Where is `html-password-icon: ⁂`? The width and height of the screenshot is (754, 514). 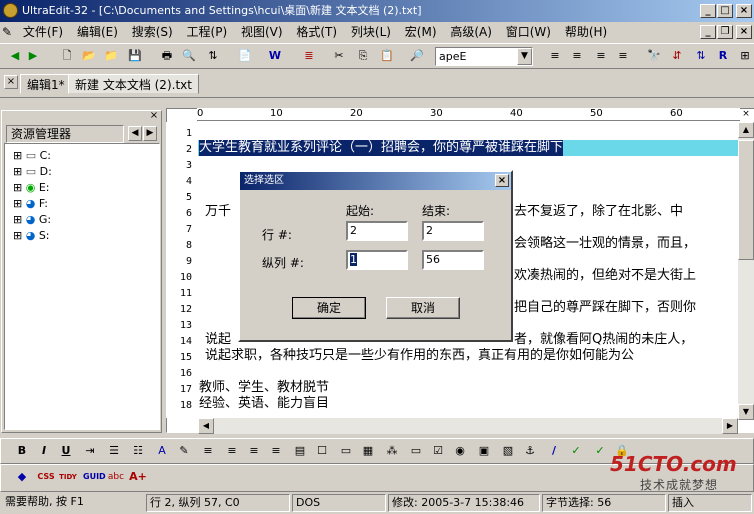
html-password-icon: ⁂ is located at coordinates (392, 451).